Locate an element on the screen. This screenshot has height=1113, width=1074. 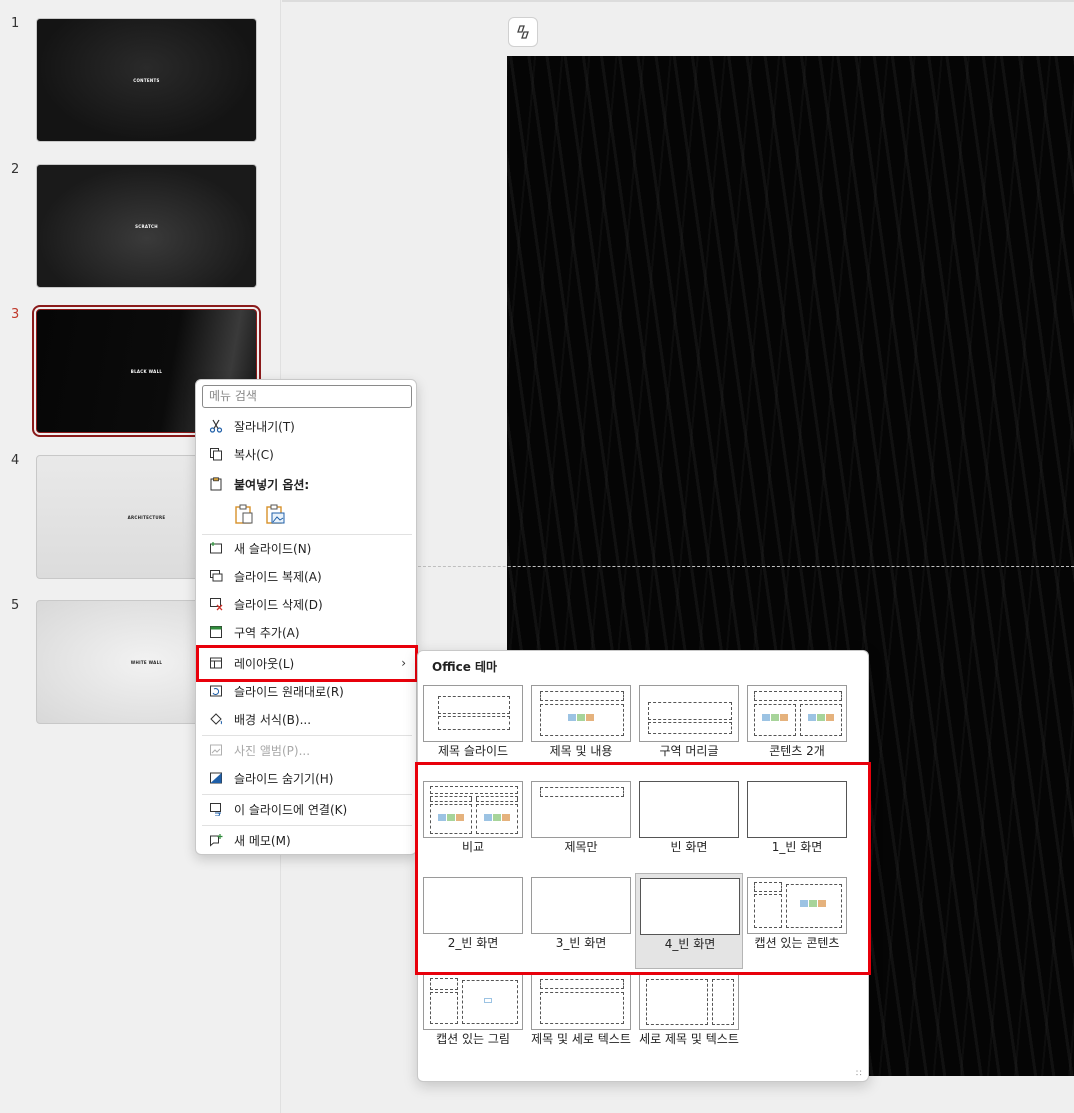
layout-caption: 3_빈 화면 is located at coordinates (581, 943).